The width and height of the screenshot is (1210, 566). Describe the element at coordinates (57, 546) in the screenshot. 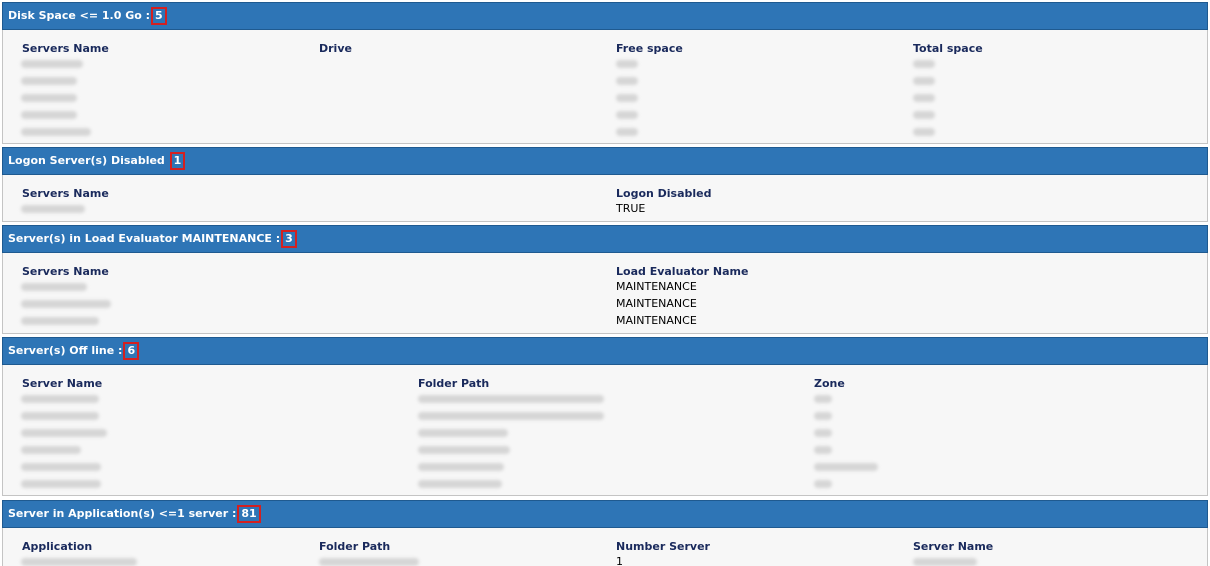

I see `col-application: Application` at that location.